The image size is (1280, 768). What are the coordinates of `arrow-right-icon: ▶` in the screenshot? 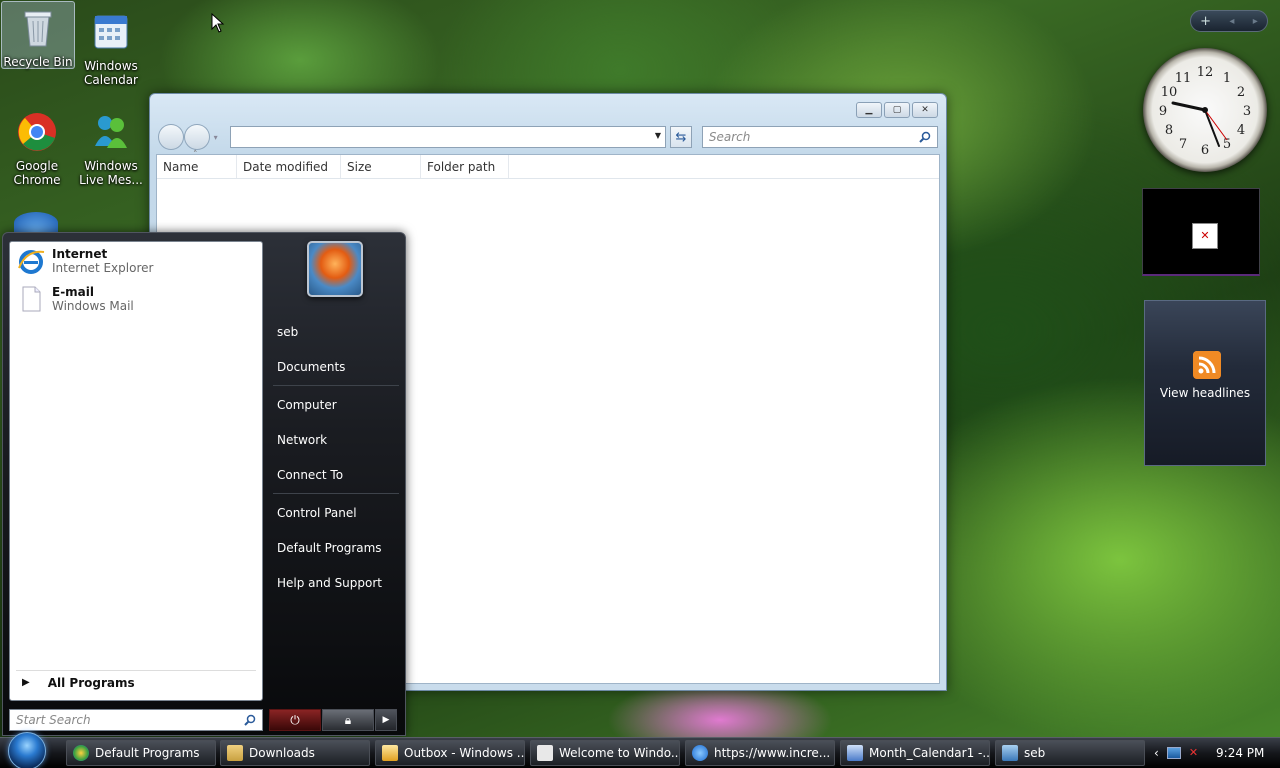 It's located at (386, 720).